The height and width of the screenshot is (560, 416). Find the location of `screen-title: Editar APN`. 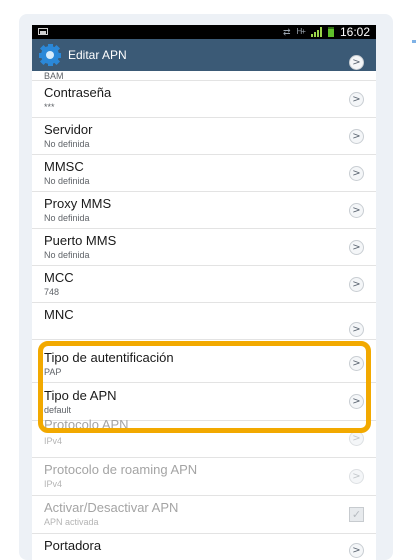

screen-title: Editar APN is located at coordinates (97, 55).